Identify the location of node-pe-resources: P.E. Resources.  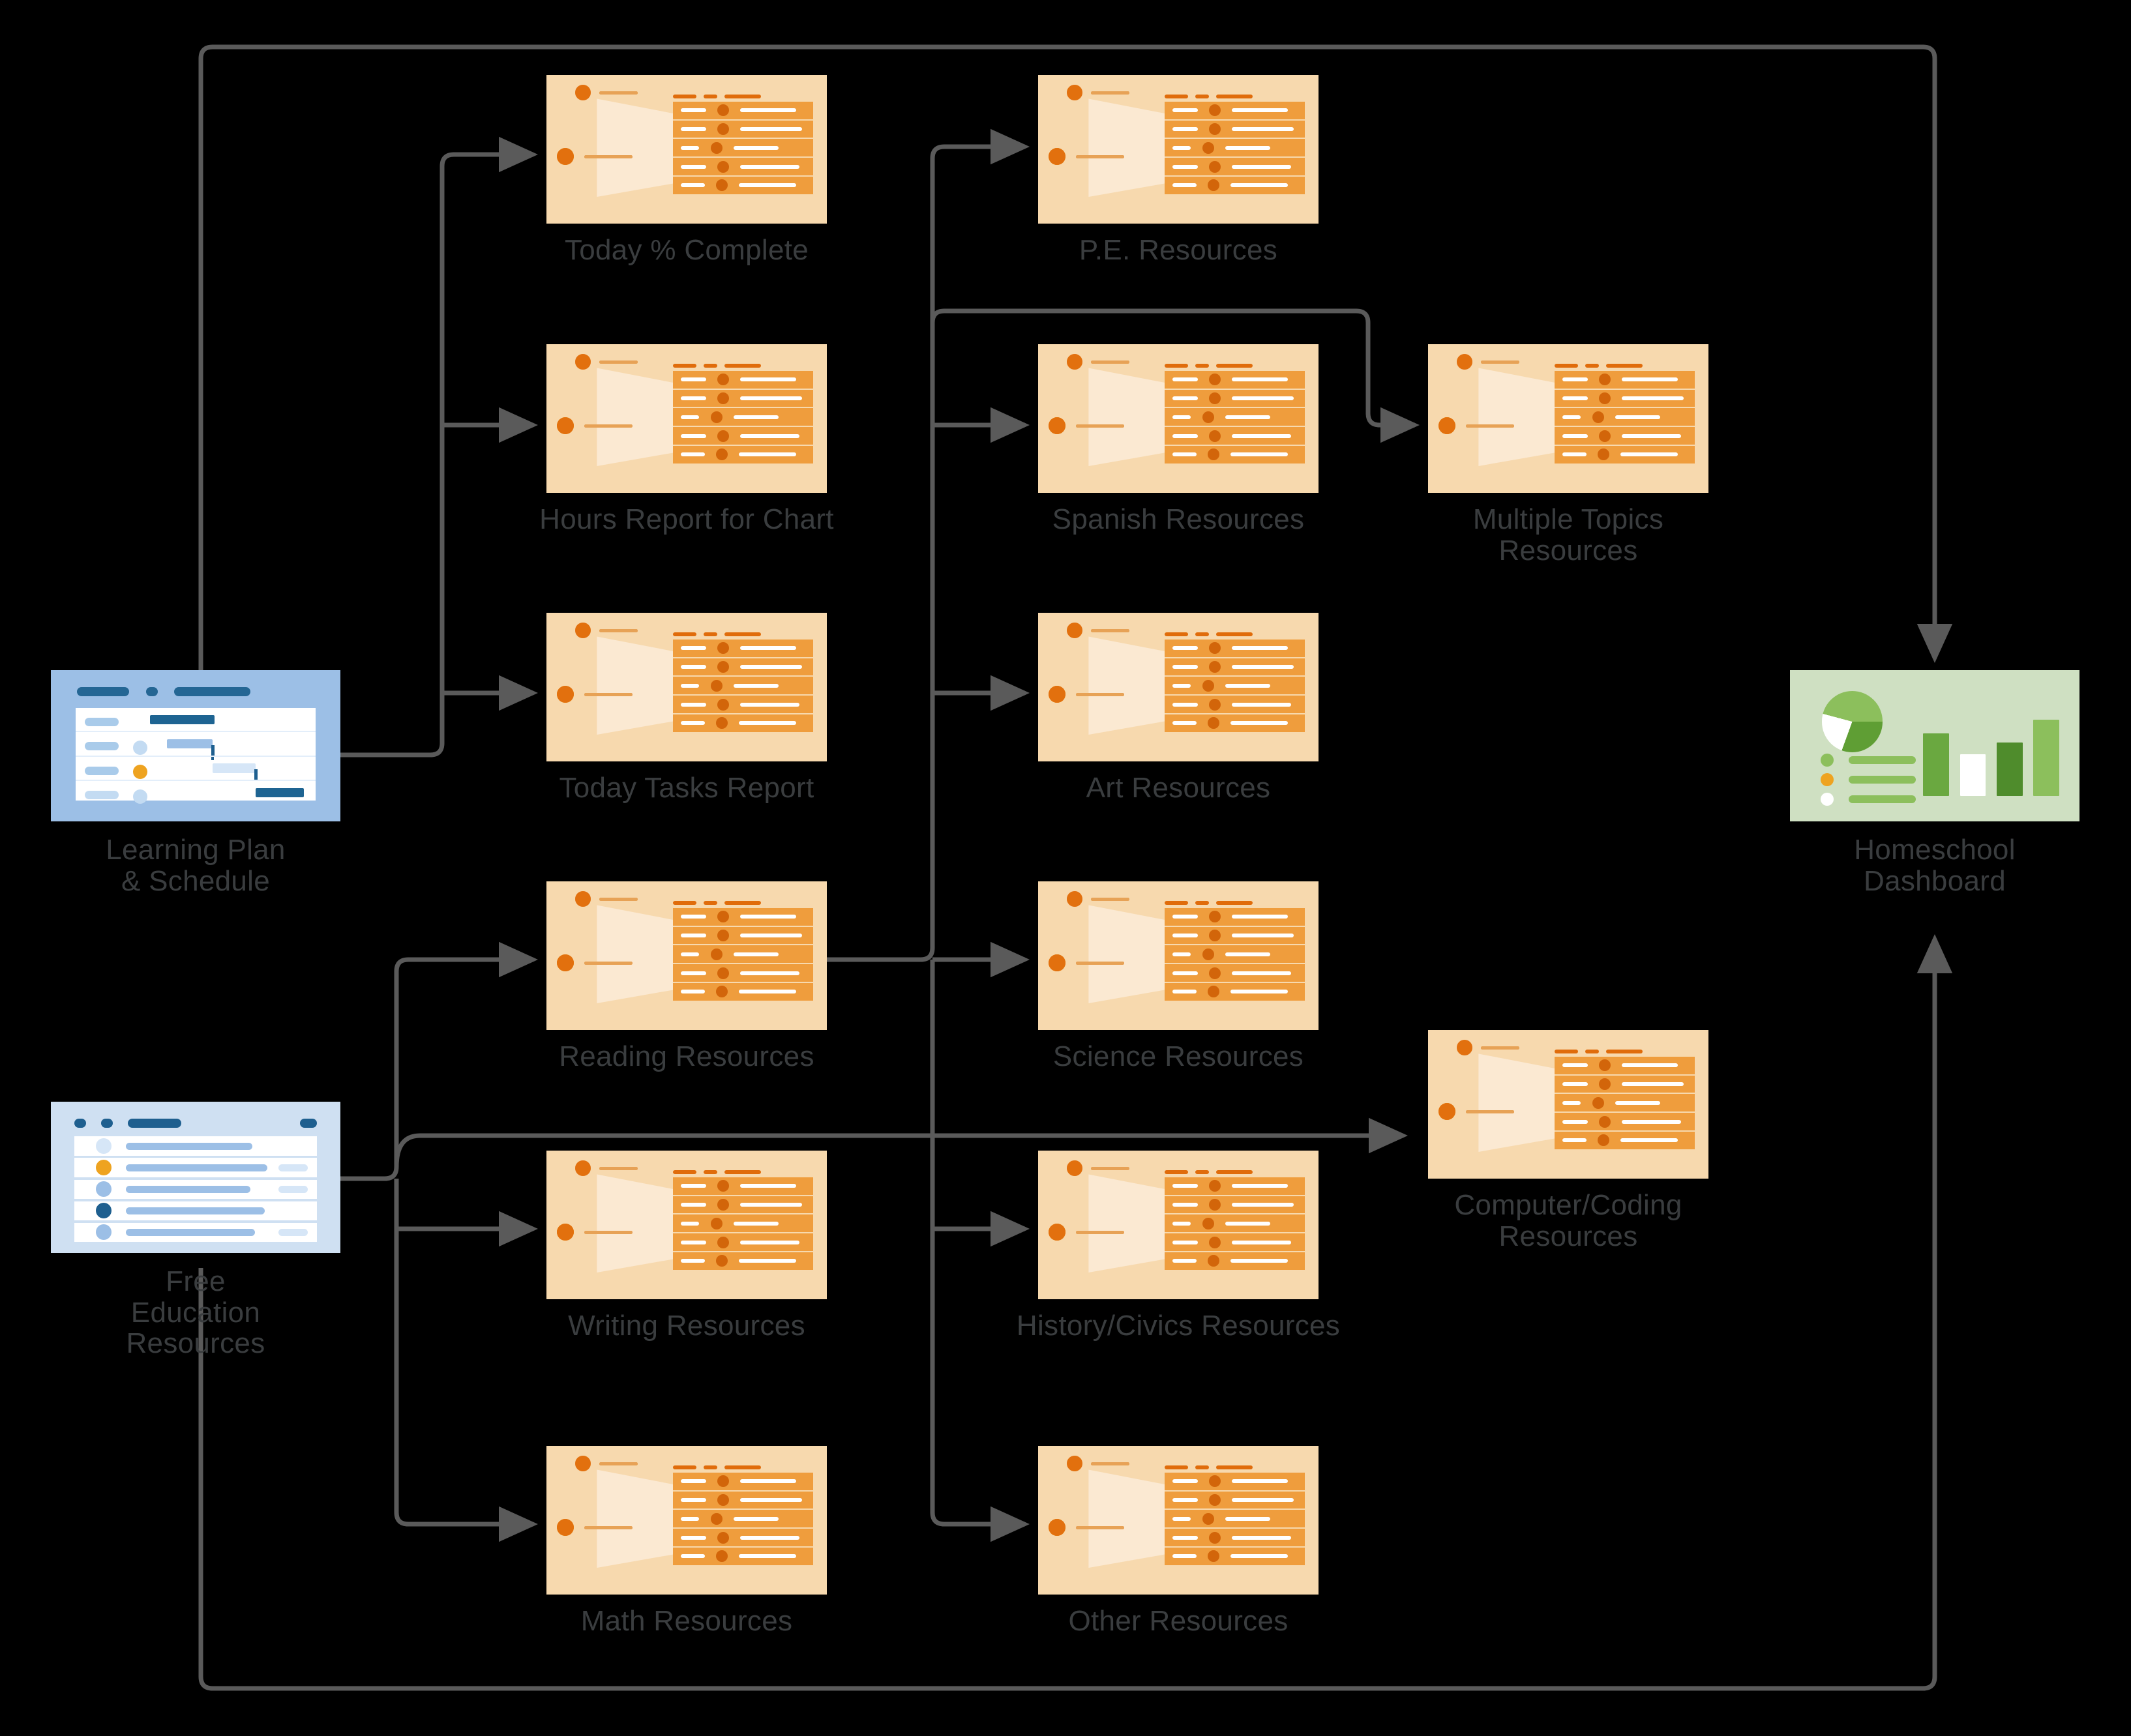
(1179, 170).